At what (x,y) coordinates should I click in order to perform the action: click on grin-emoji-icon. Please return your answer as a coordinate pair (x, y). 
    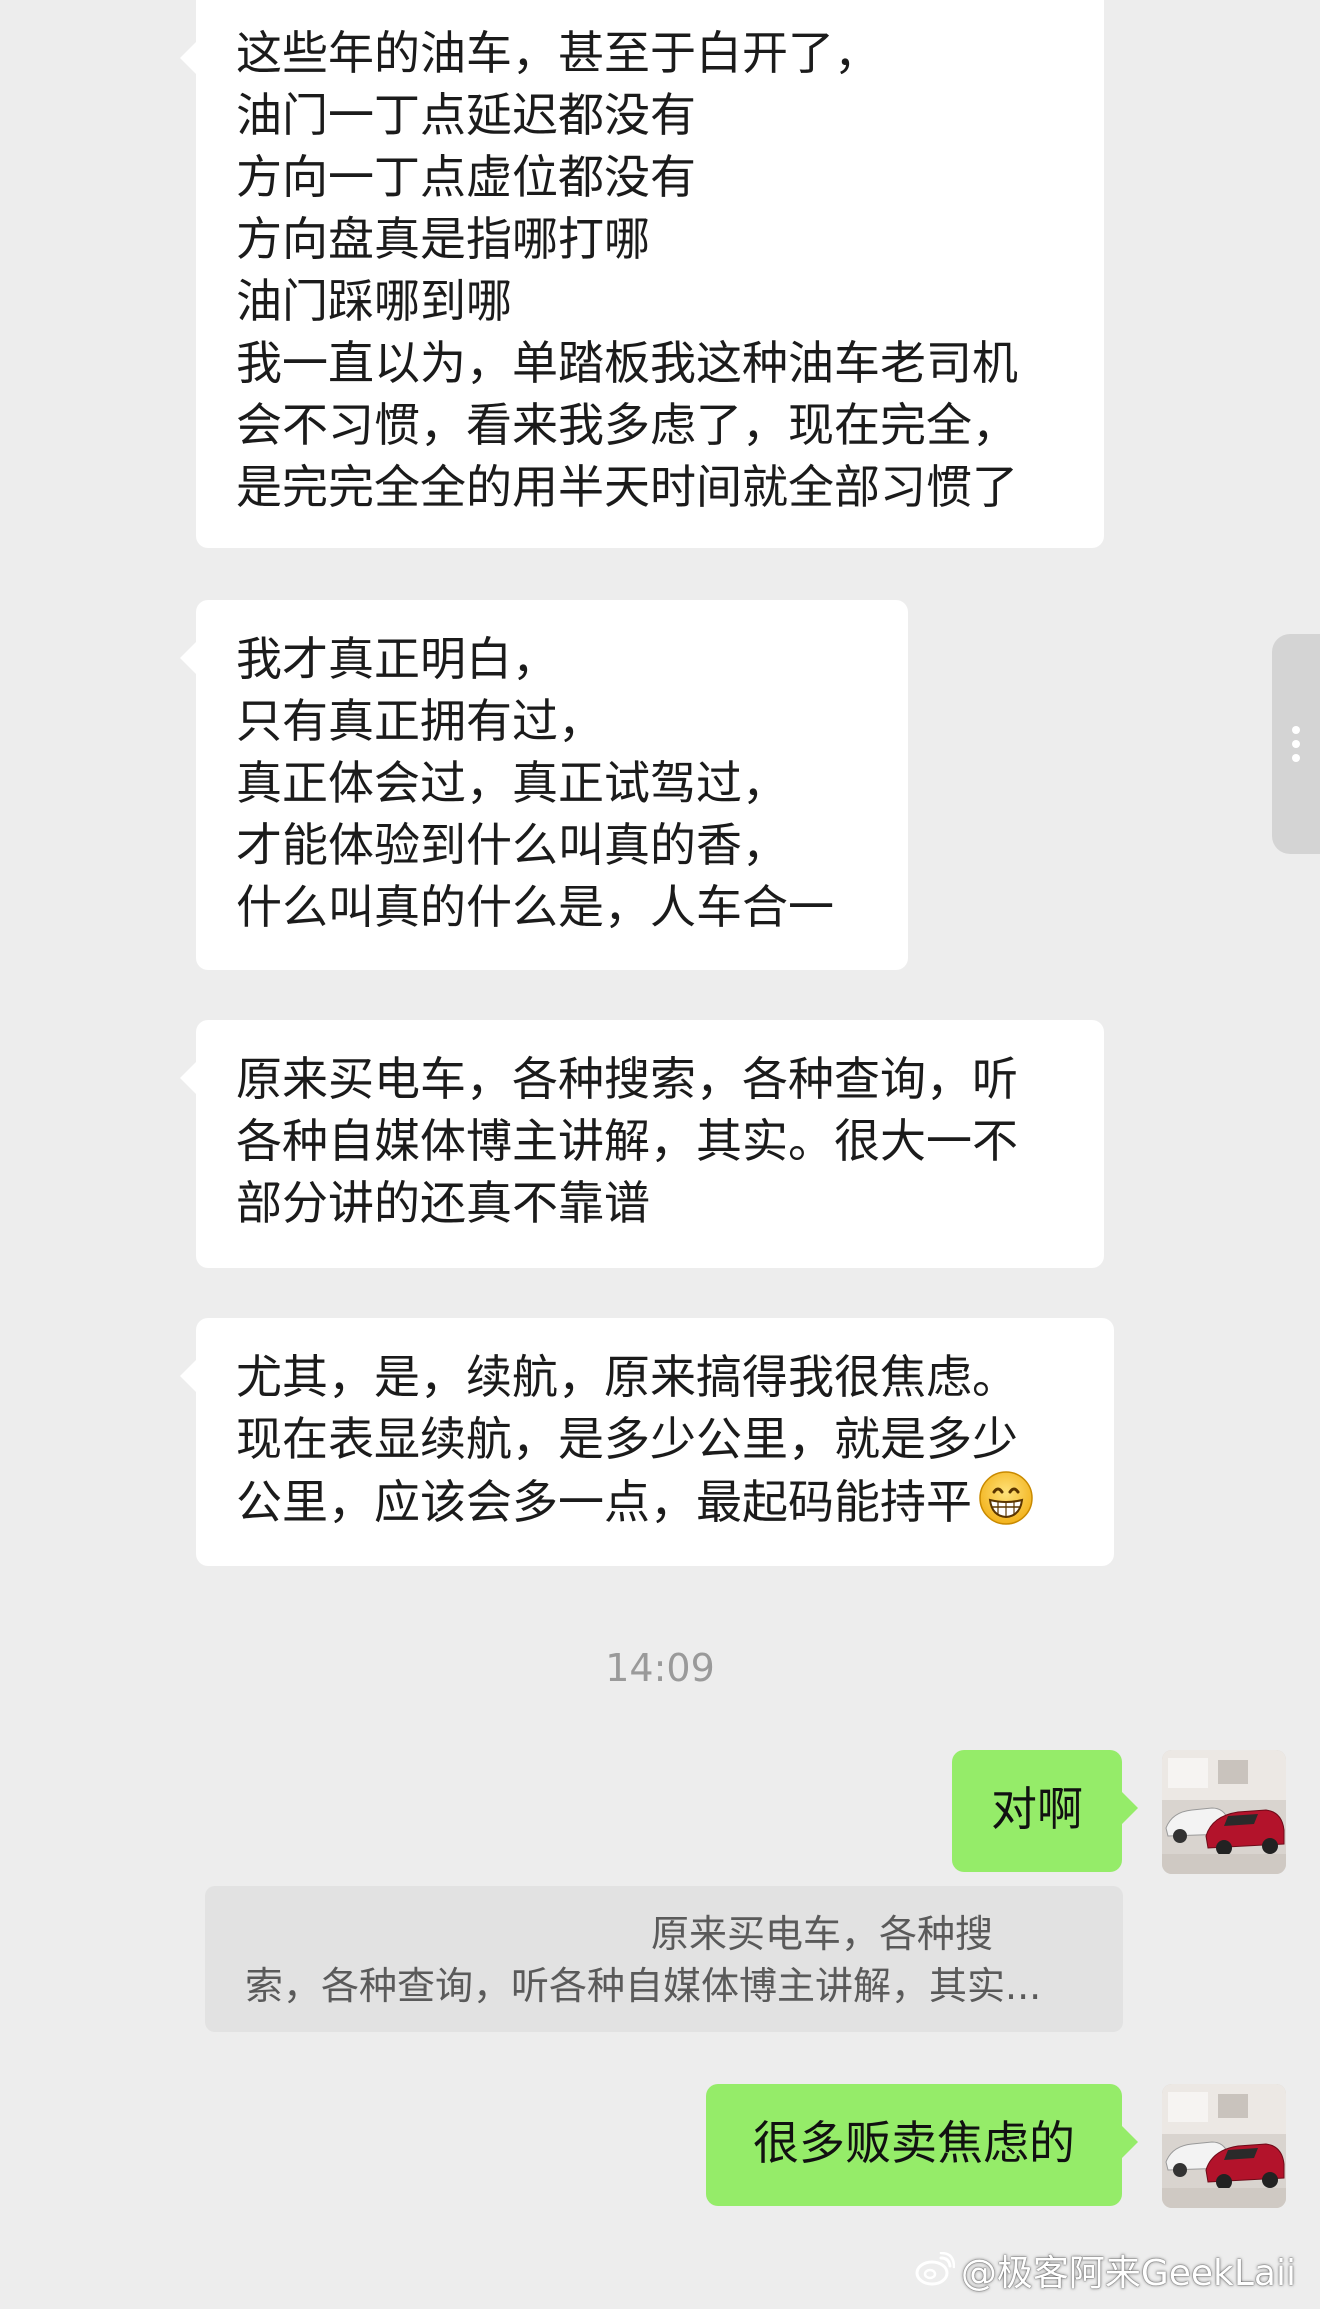
    Looking at the image, I should click on (1006, 1505).